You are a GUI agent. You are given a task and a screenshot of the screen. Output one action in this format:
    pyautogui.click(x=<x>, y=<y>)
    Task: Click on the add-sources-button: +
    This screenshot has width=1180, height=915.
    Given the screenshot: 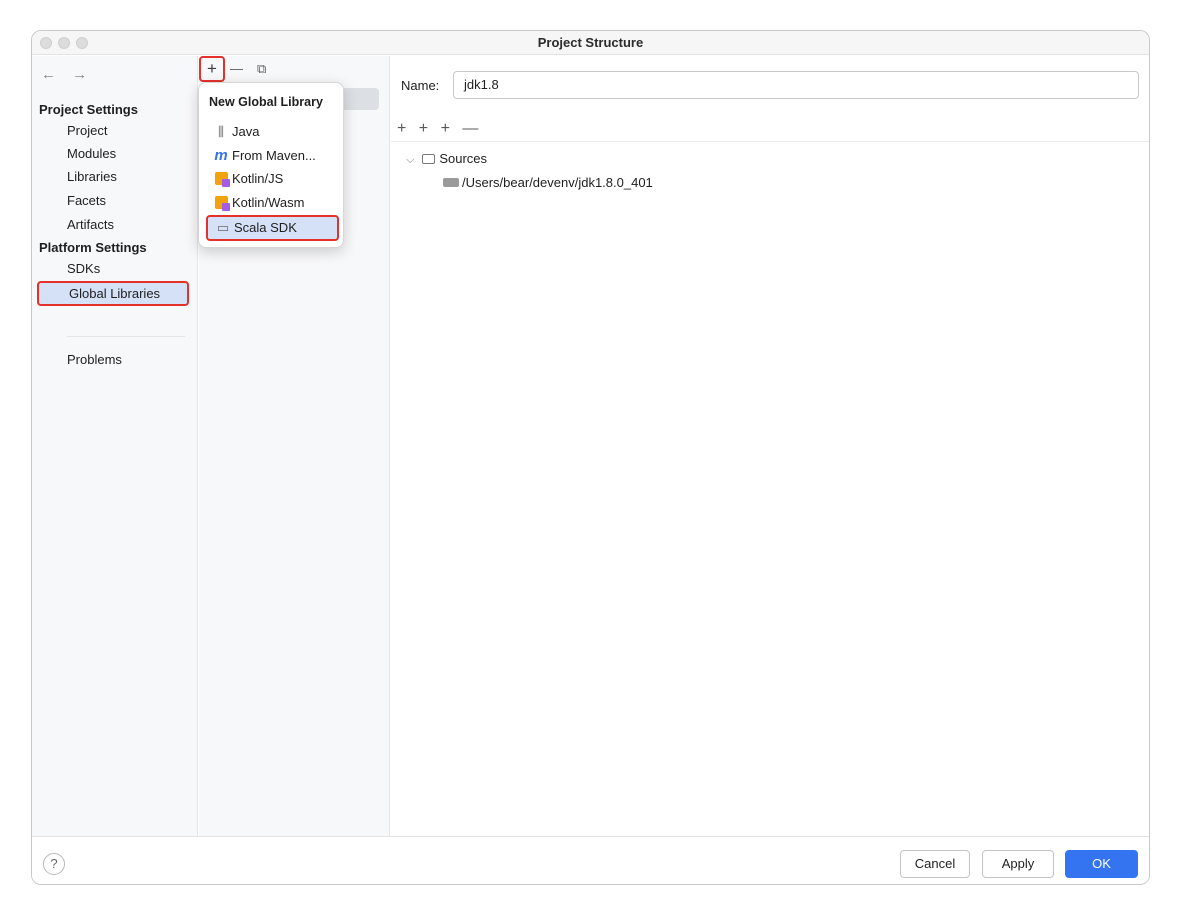 What is the action you would take?
    pyautogui.click(x=423, y=128)
    